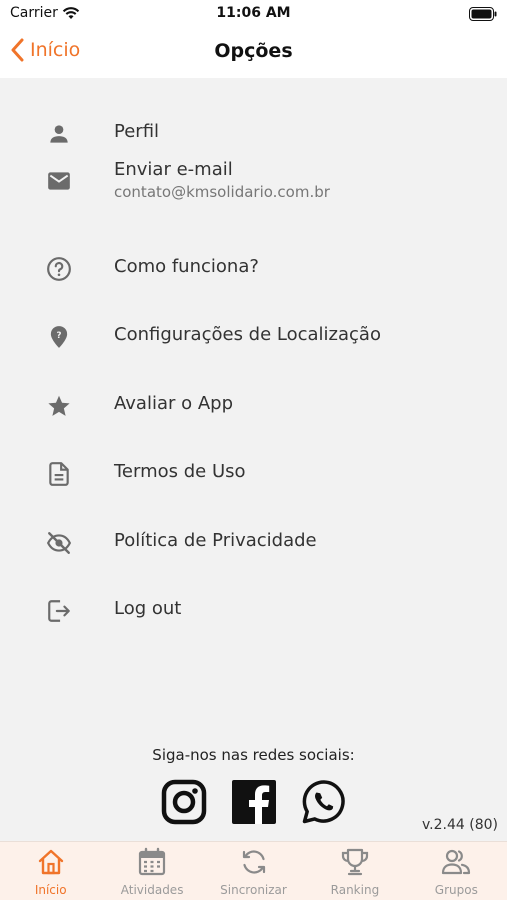  I want to click on facebook-icon, so click(254, 802).